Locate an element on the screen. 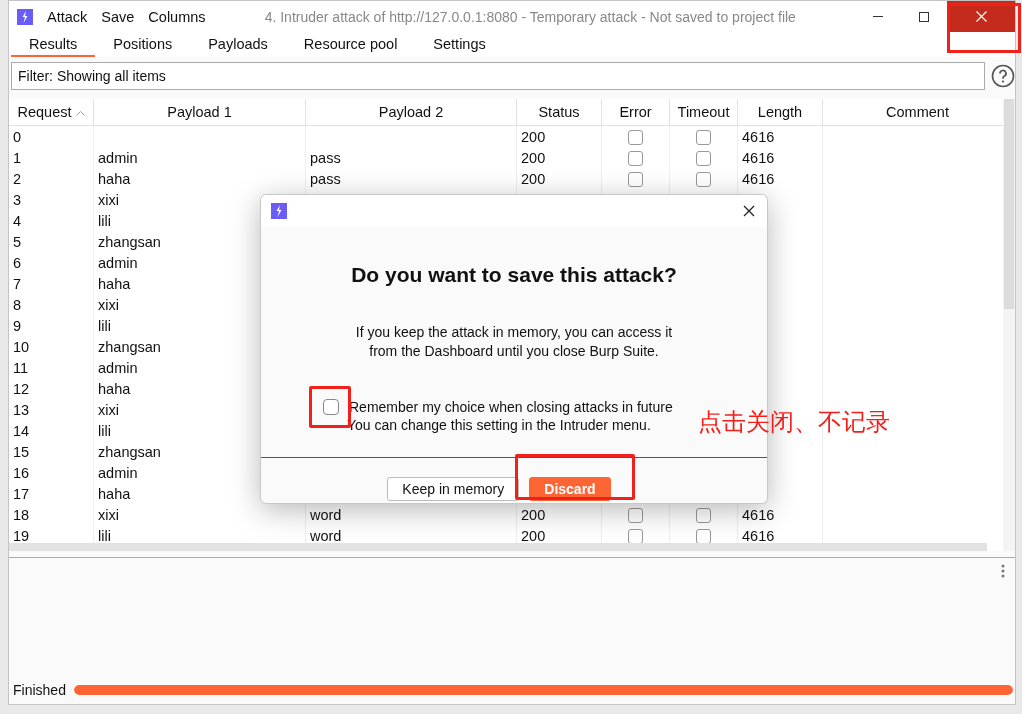  column-header: Payload 2 is located at coordinates (411, 112).